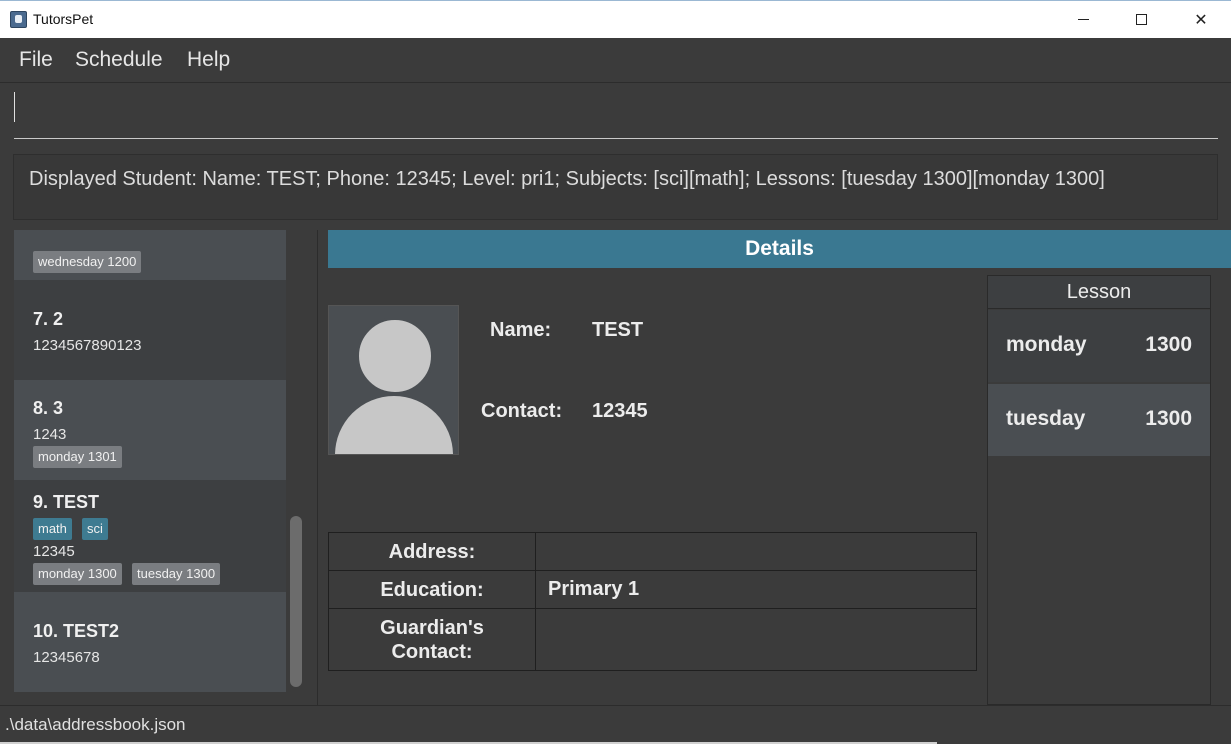 This screenshot has height=744, width=1231. Describe the element at coordinates (36, 60) in the screenshot. I see `menu-file: File` at that location.